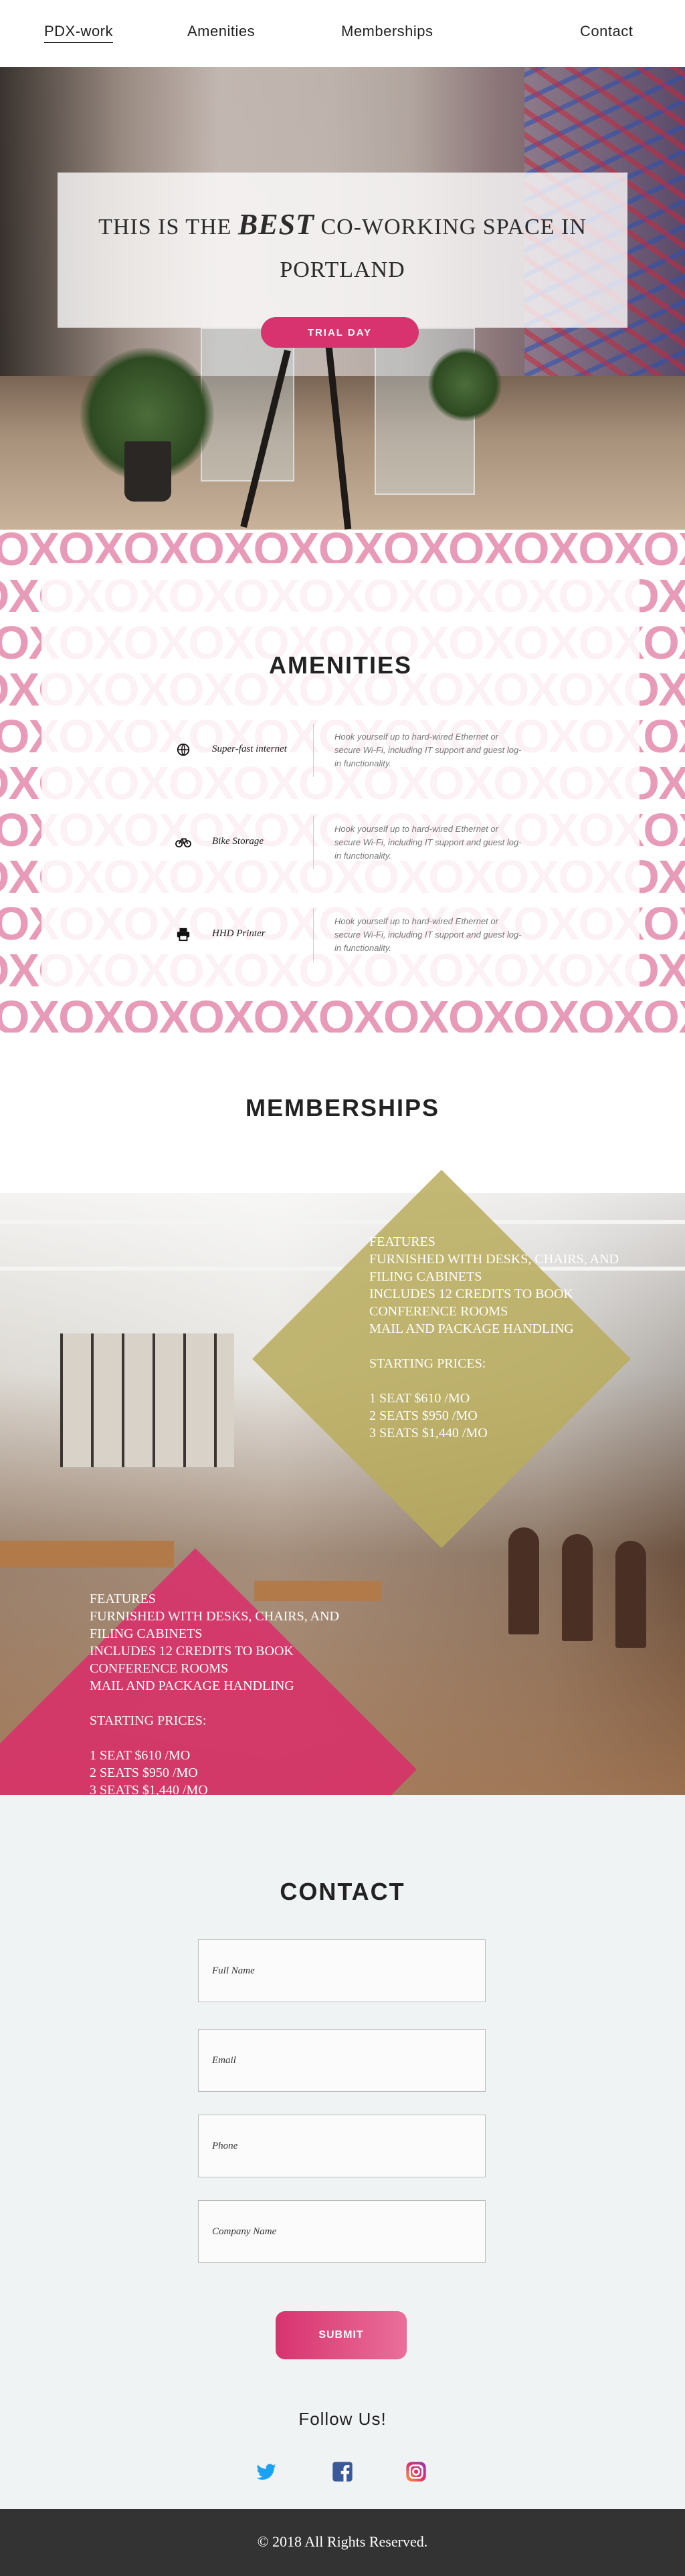 The height and width of the screenshot is (2576, 685). What do you see at coordinates (147, 471) in the screenshot?
I see `hero-planter` at bounding box center [147, 471].